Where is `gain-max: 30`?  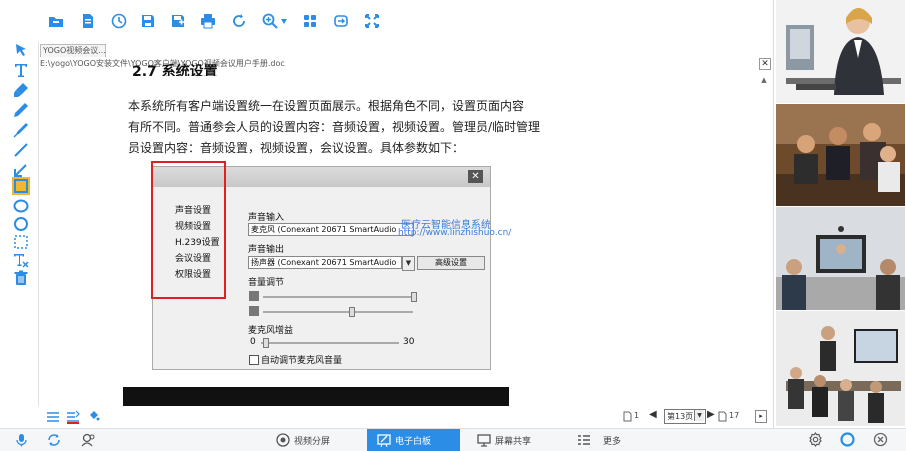
gain-max: 30 is located at coordinates (409, 342).